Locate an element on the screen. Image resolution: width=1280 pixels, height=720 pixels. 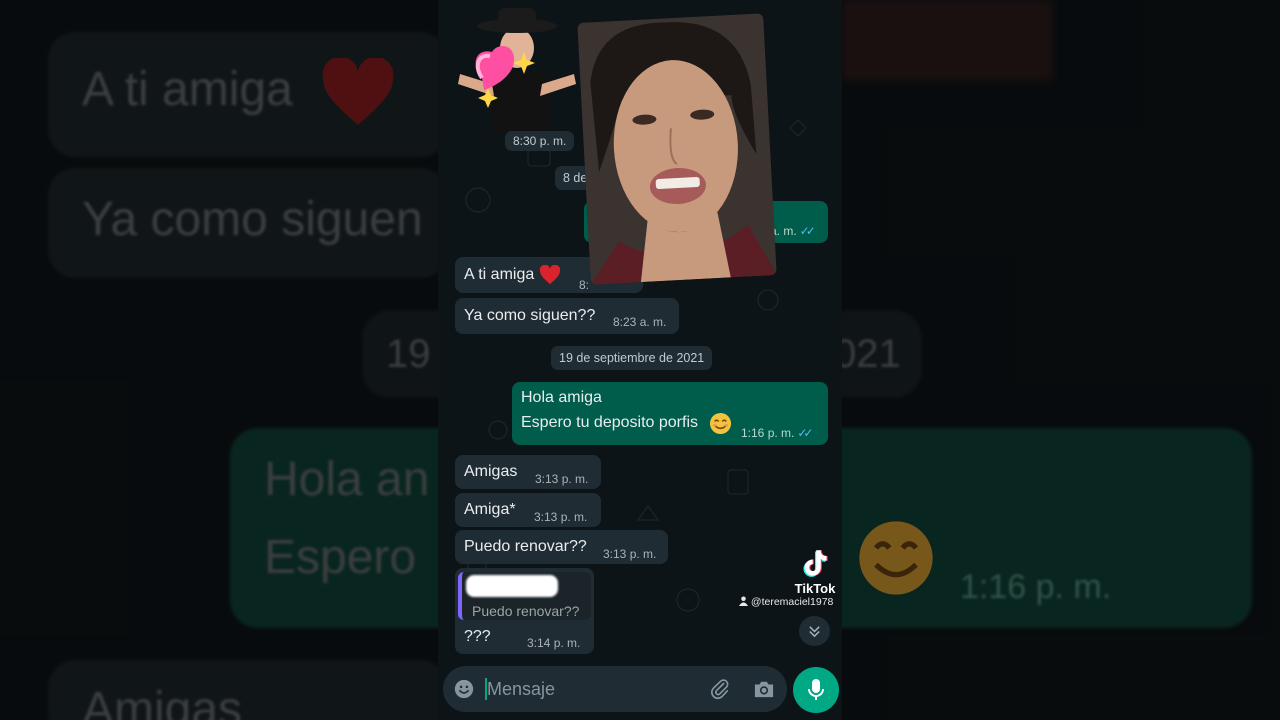
message-bubble-reply: Puedo renovar?? ??? 3:14 p. m. is located at coordinates (524, 611).